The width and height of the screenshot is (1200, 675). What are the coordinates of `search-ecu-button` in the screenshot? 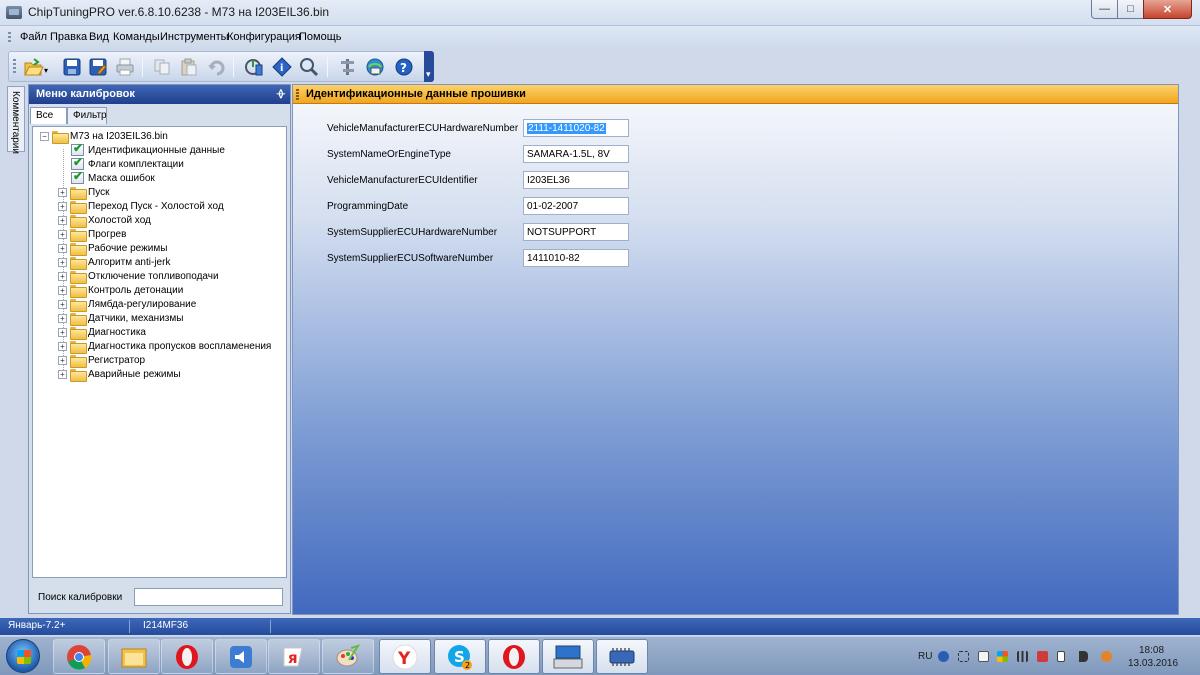 It's located at (309, 67).